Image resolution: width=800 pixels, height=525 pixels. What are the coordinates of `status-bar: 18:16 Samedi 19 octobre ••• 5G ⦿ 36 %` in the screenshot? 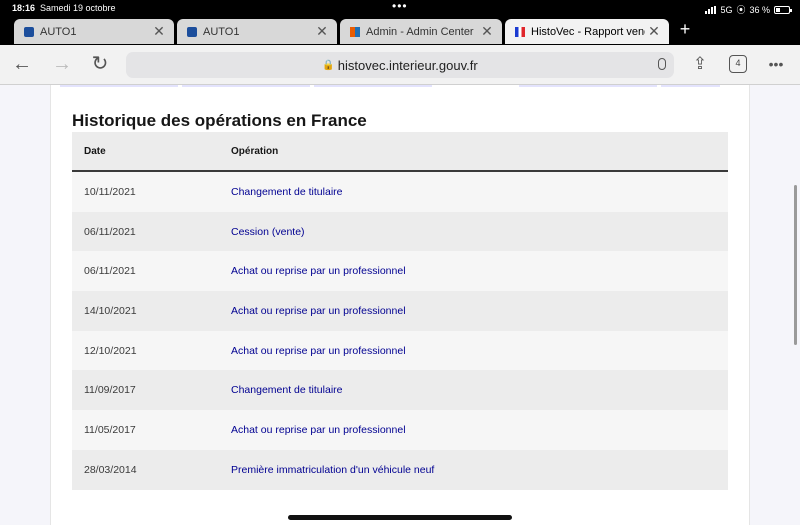 It's located at (400, 8).